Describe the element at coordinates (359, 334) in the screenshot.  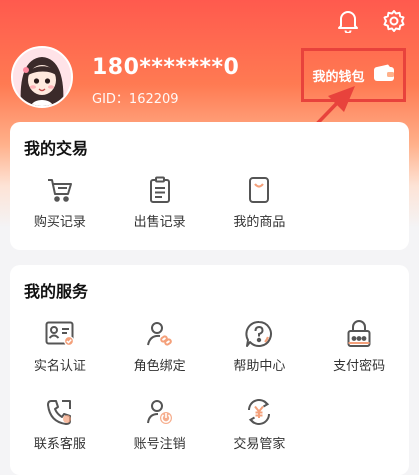
I see `lock-icon` at that location.